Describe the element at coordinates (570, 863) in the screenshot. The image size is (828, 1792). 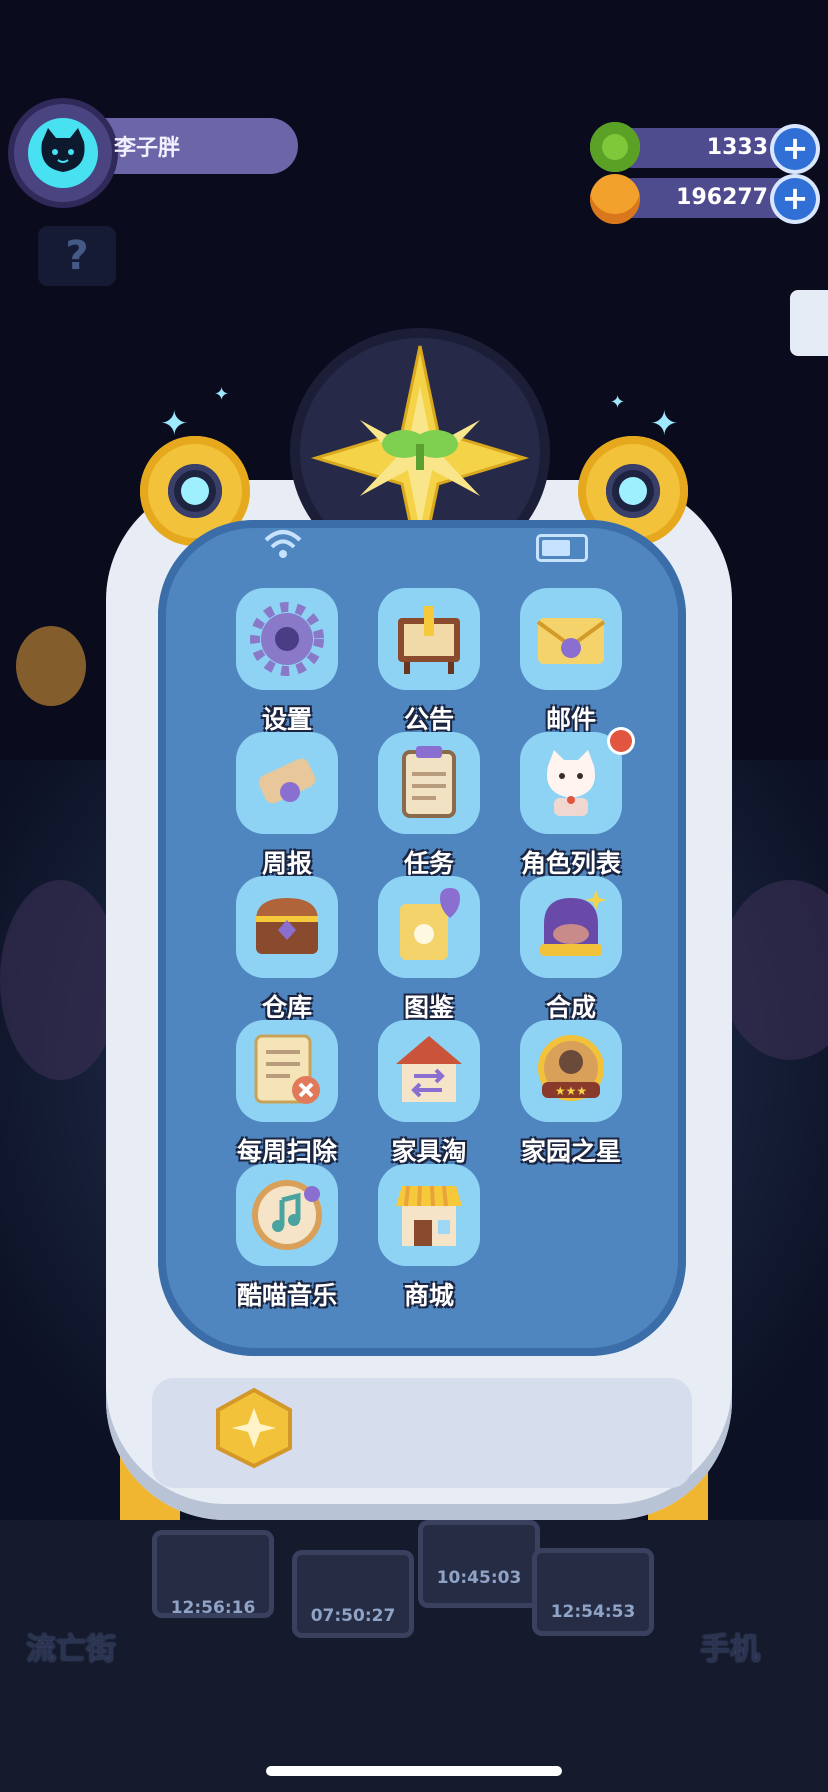
I see `app-label: 角色列表` at that location.